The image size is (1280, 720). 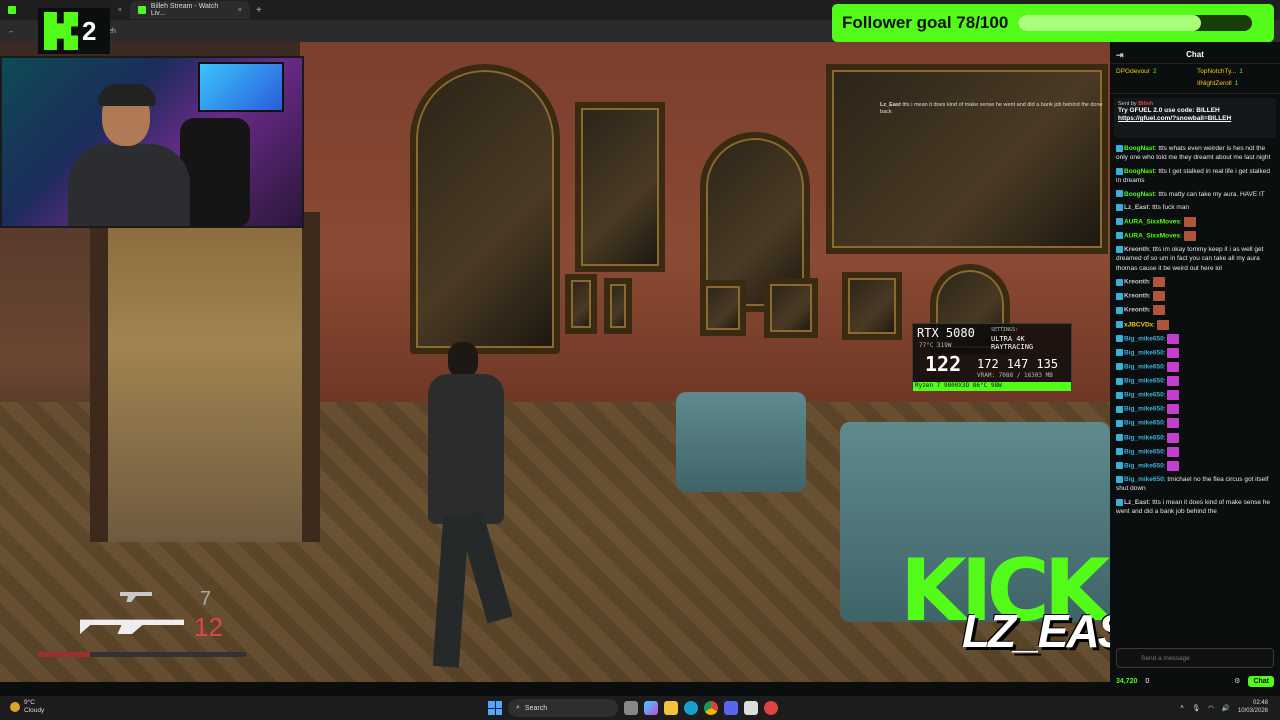 What do you see at coordinates (1015, 375) in the screenshot?
I see `vram-usage: VRAM: 7088 / 16303 MB` at bounding box center [1015, 375].